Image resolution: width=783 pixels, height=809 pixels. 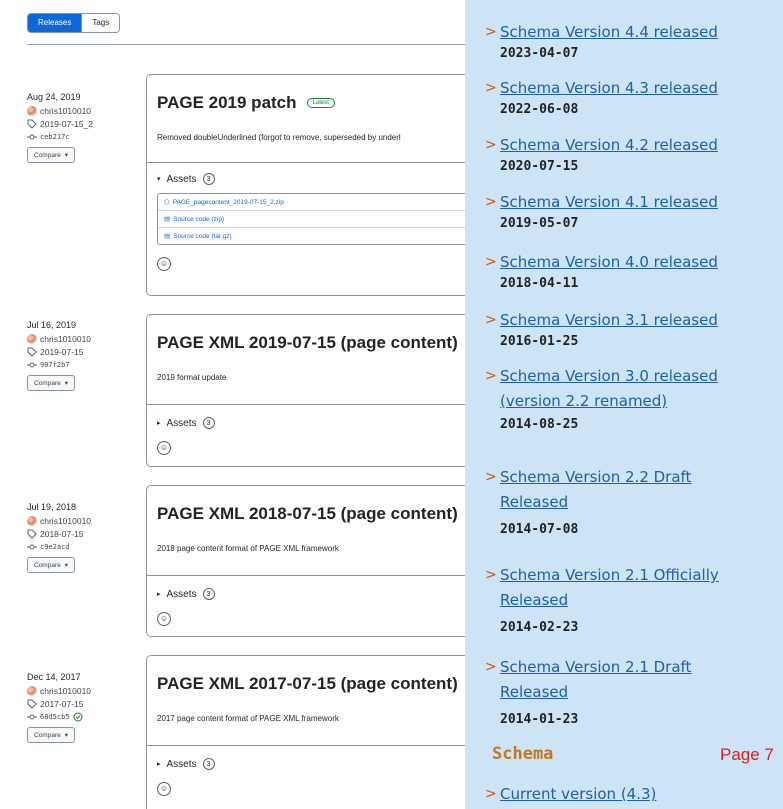 What do you see at coordinates (635, 477) in the screenshot?
I see `news-link: Schema Version 2.2 Draft` at bounding box center [635, 477].